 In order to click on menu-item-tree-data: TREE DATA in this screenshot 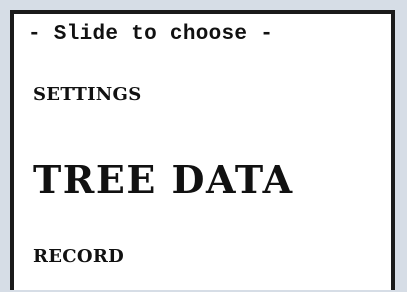, I will do `click(163, 179)`.